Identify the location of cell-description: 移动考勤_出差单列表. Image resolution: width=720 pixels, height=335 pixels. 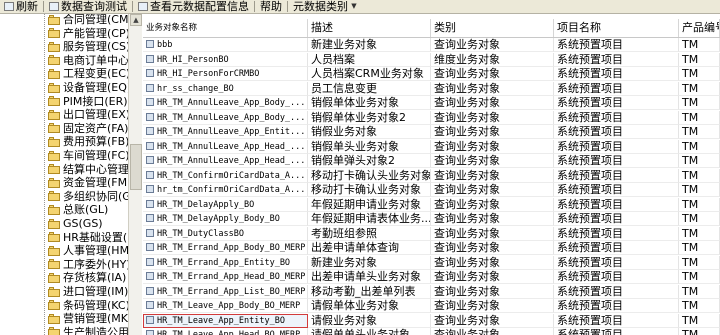
(369, 291).